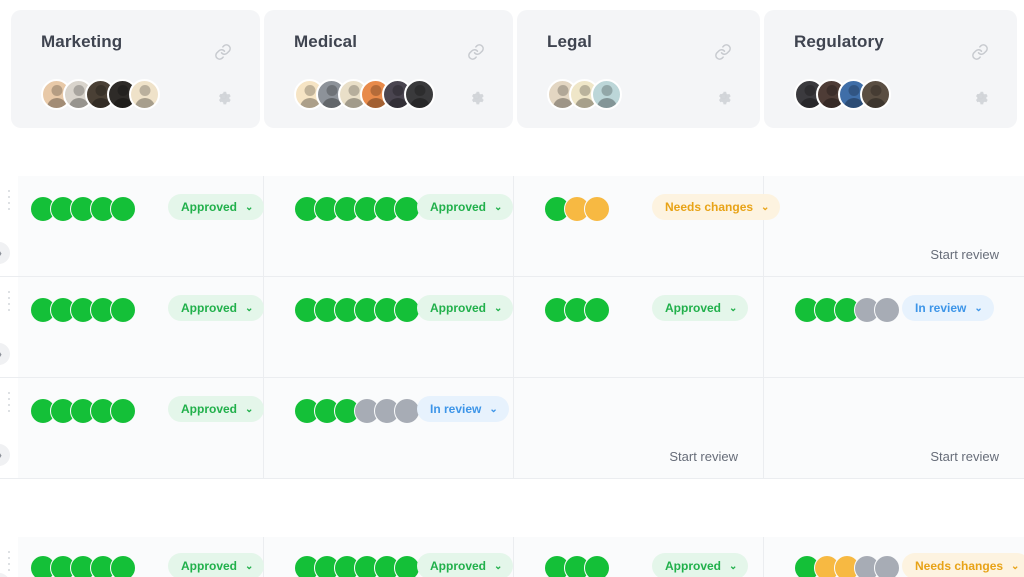  What do you see at coordinates (569, 41) in the screenshot?
I see `column-title: Legal` at bounding box center [569, 41].